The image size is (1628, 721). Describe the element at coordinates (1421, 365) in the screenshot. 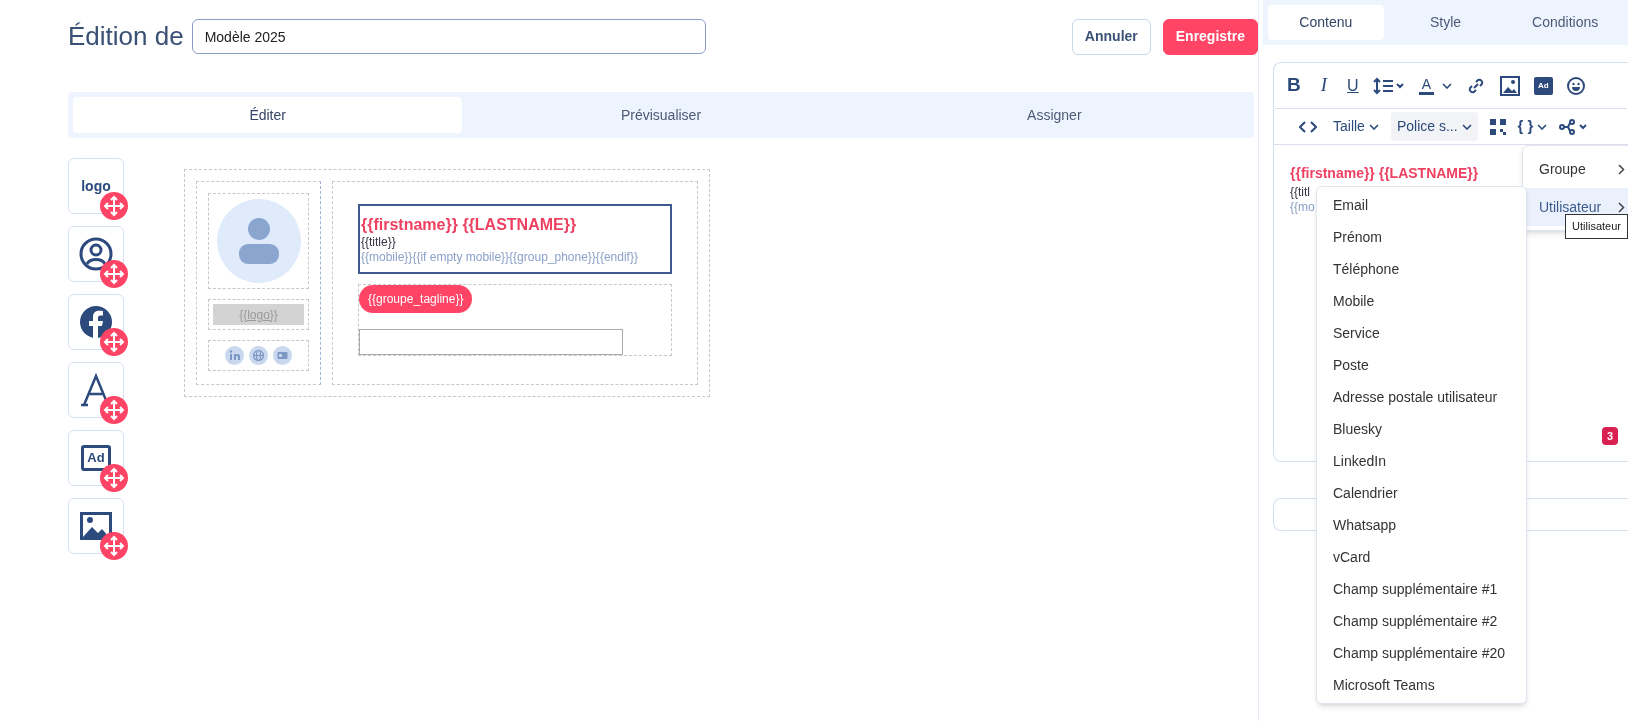

I see `menu-item: Poste` at that location.